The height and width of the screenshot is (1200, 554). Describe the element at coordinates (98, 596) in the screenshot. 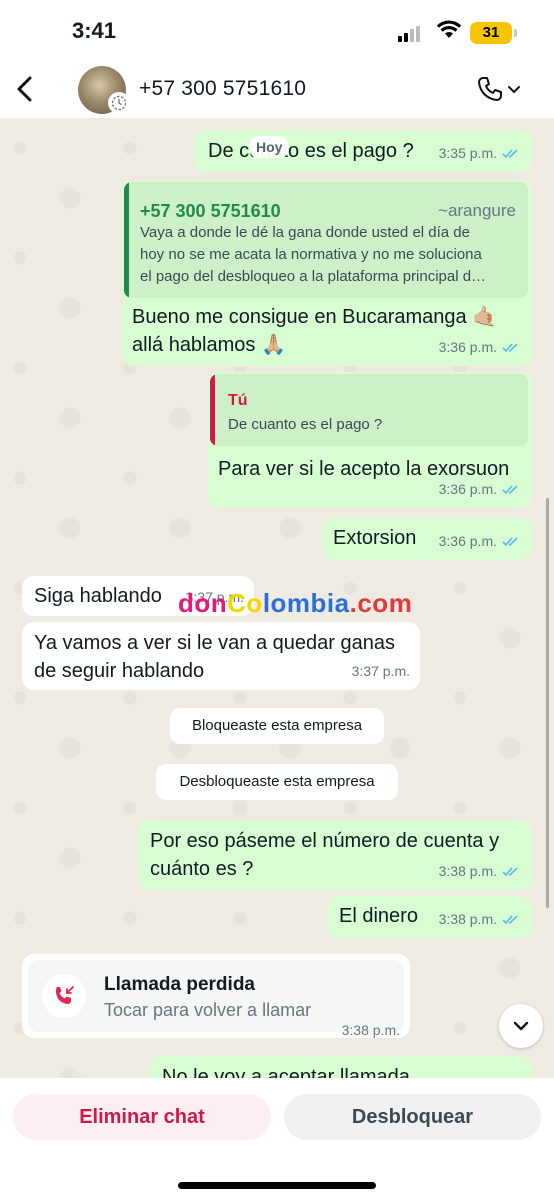

I see `message-text: Siga hablando` at that location.